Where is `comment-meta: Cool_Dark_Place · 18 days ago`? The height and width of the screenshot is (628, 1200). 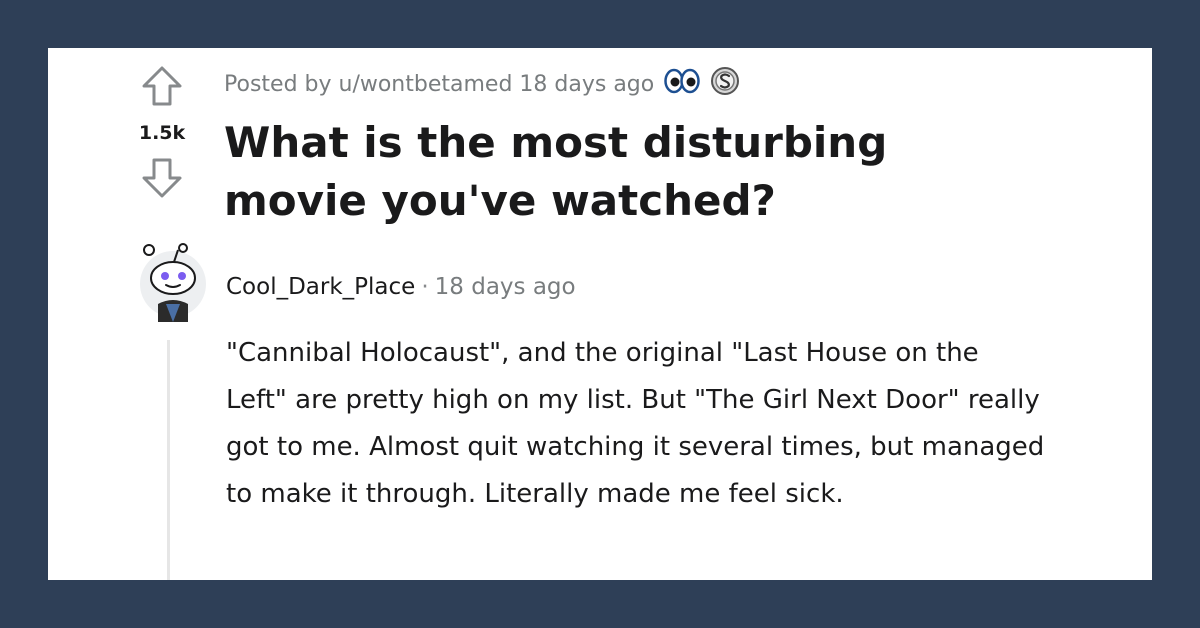
comment-meta: Cool_Dark_Place · 18 days ago is located at coordinates (401, 287).